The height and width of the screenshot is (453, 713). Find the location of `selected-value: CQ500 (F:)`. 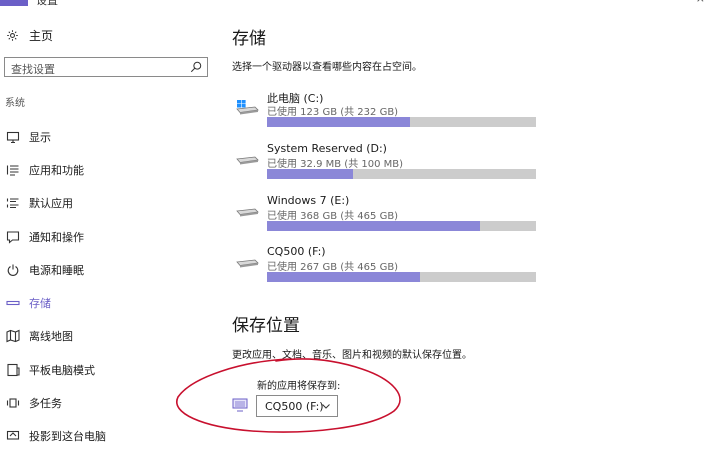

selected-value: CQ500 (F:) is located at coordinates (294, 406).